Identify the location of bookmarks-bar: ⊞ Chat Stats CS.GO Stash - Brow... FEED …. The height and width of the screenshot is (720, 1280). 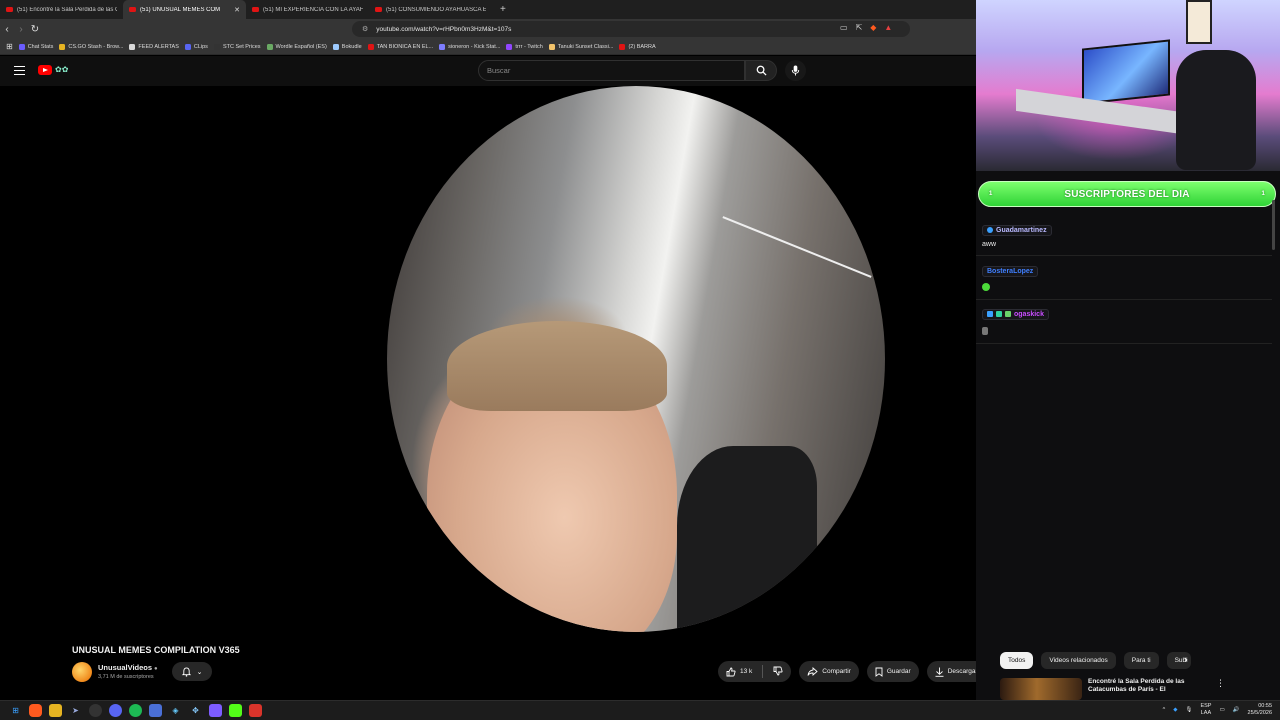
(488, 47).